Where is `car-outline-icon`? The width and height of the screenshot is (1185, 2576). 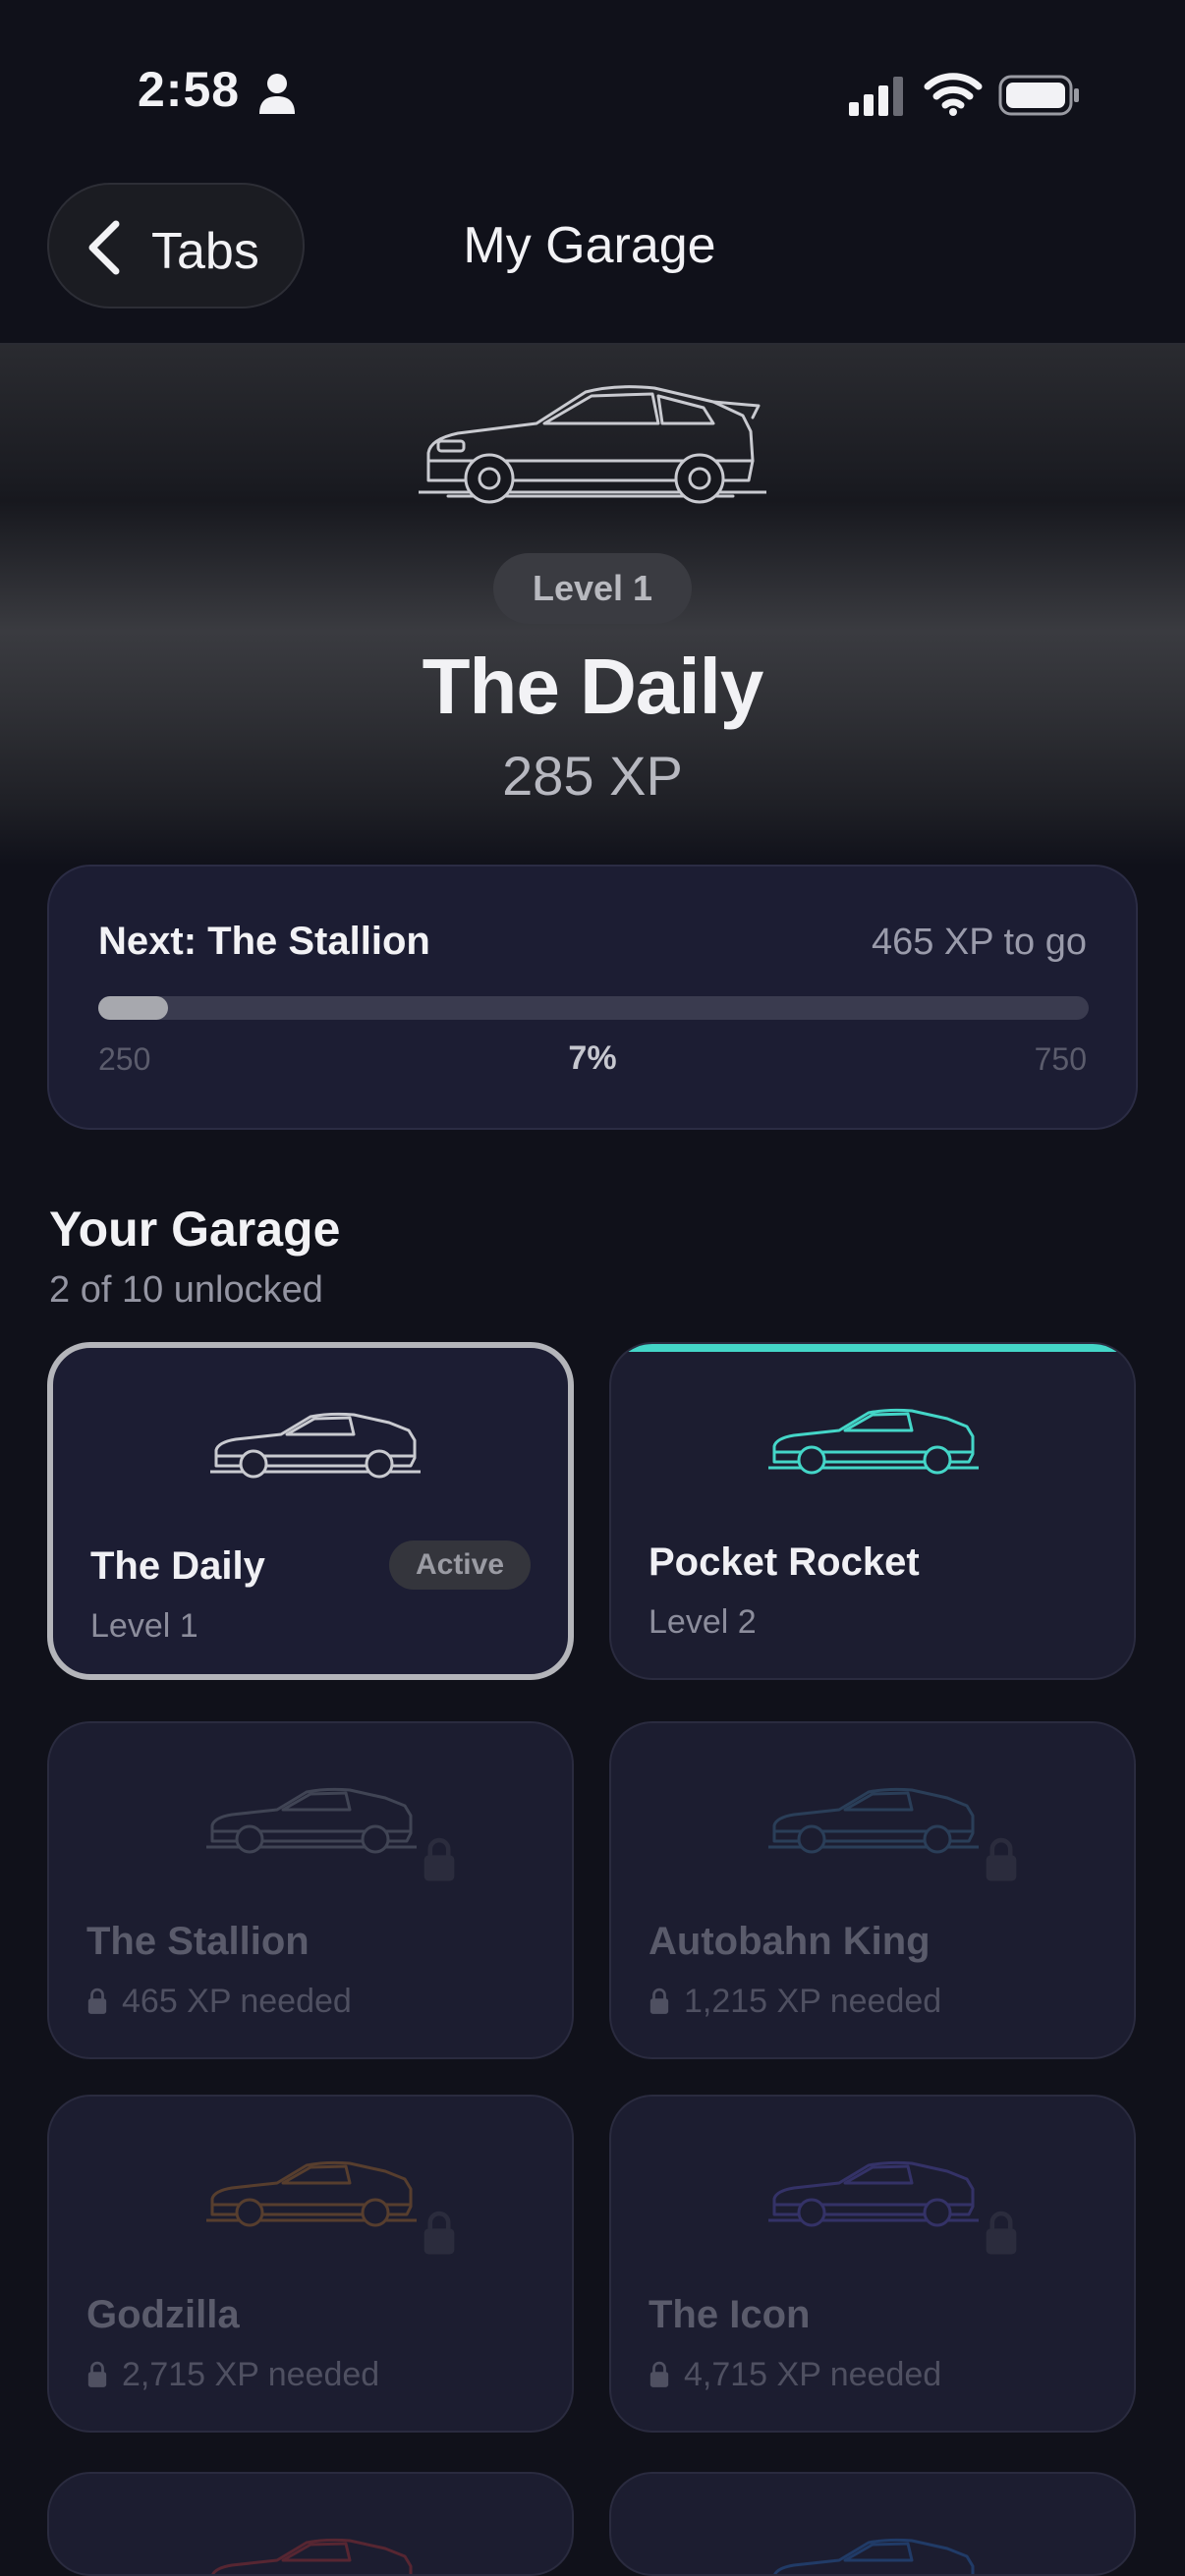
car-outline-icon is located at coordinates (592, 444).